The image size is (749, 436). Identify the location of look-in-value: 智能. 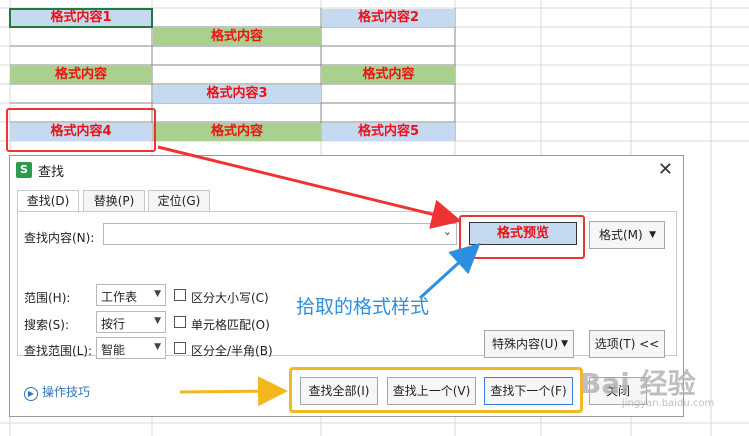
(113, 350).